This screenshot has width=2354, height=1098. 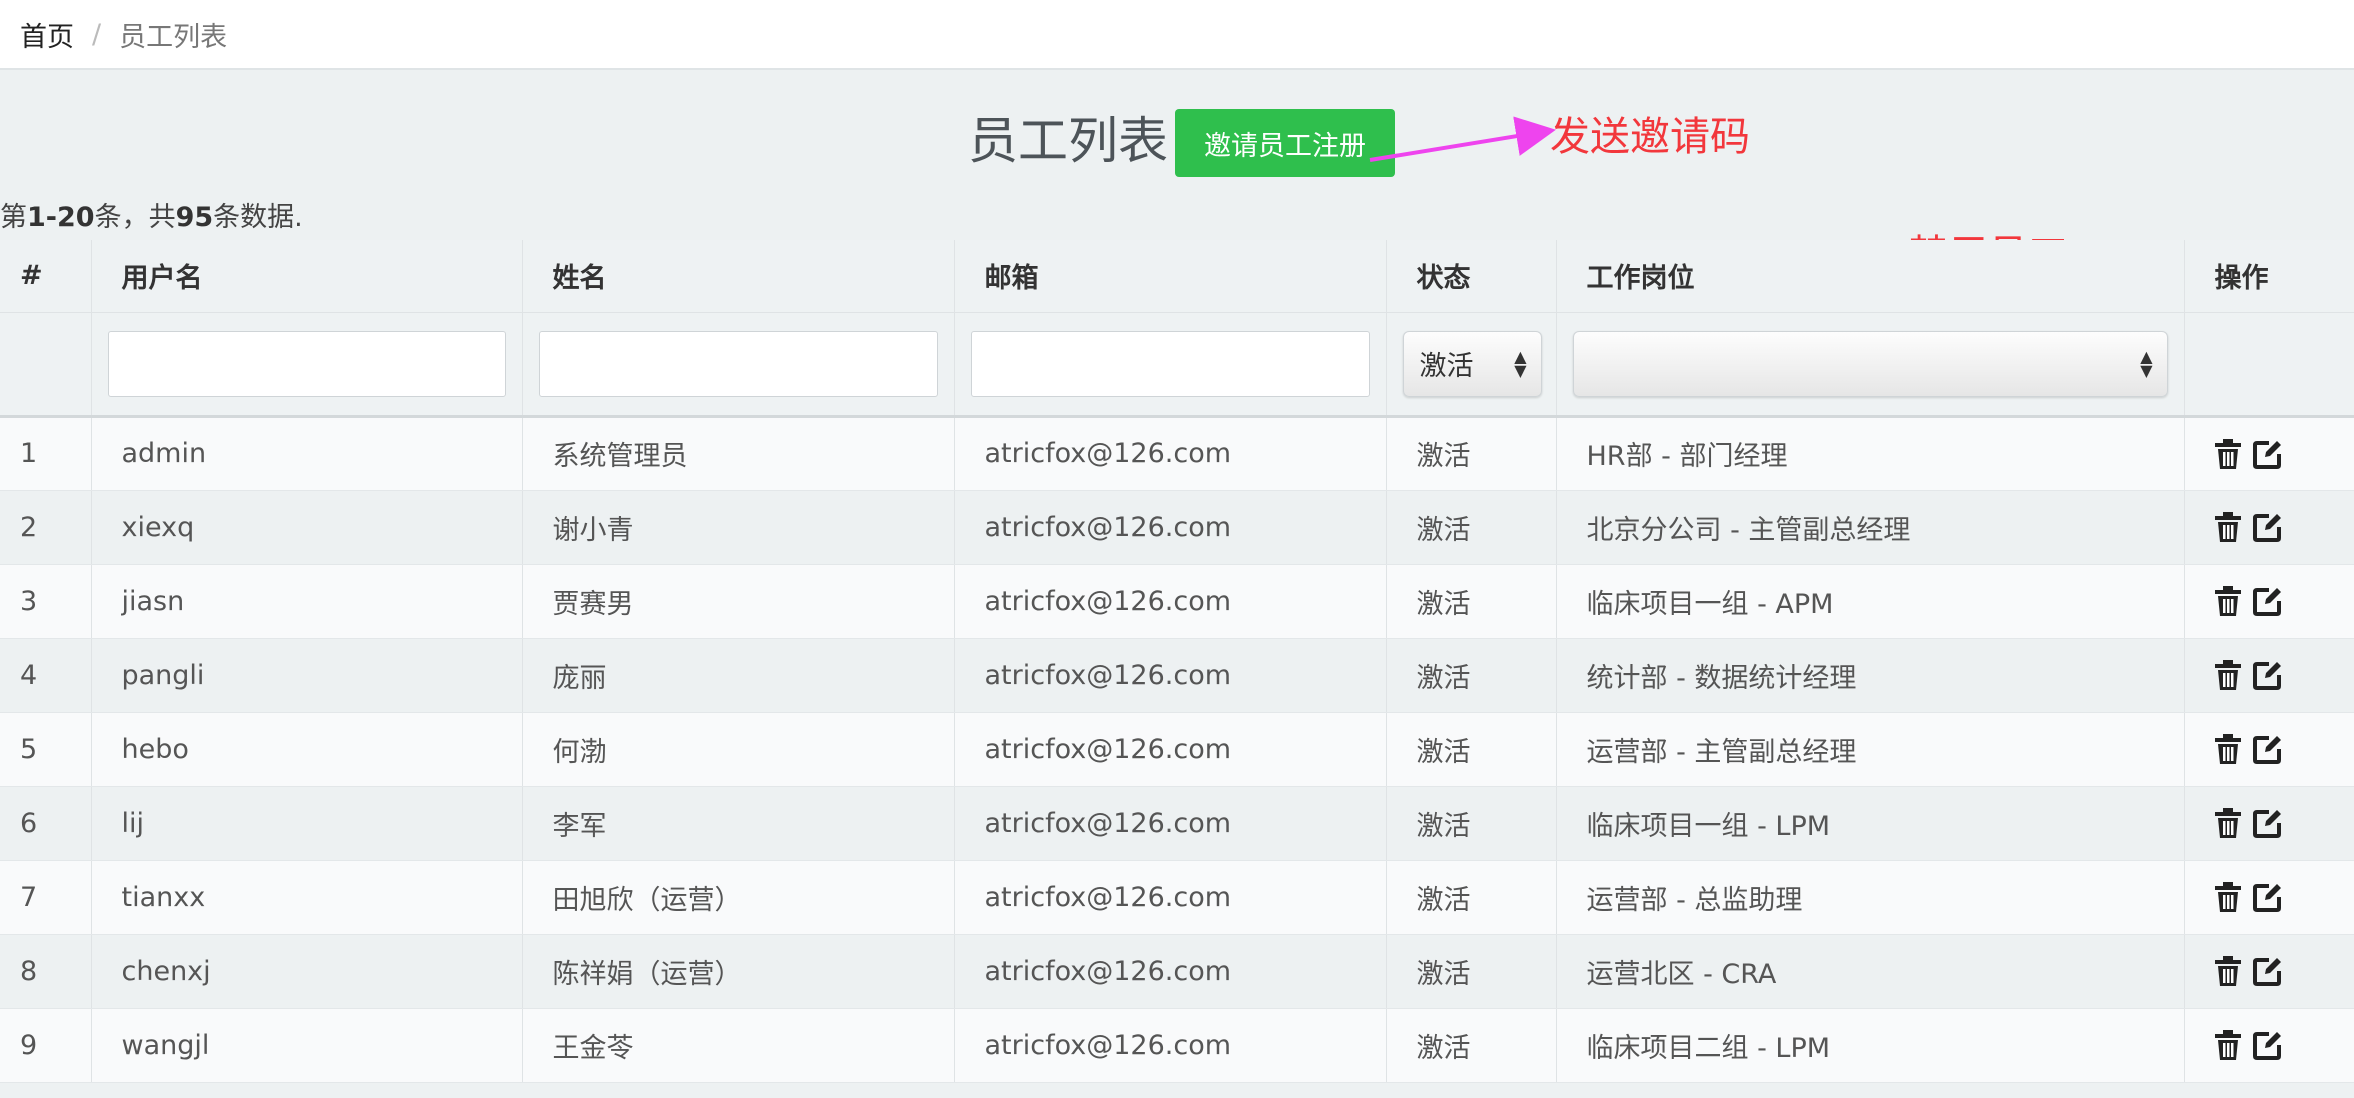 I want to click on cell-position: 北京分公司 - 主管副总经理, so click(x=1869, y=527).